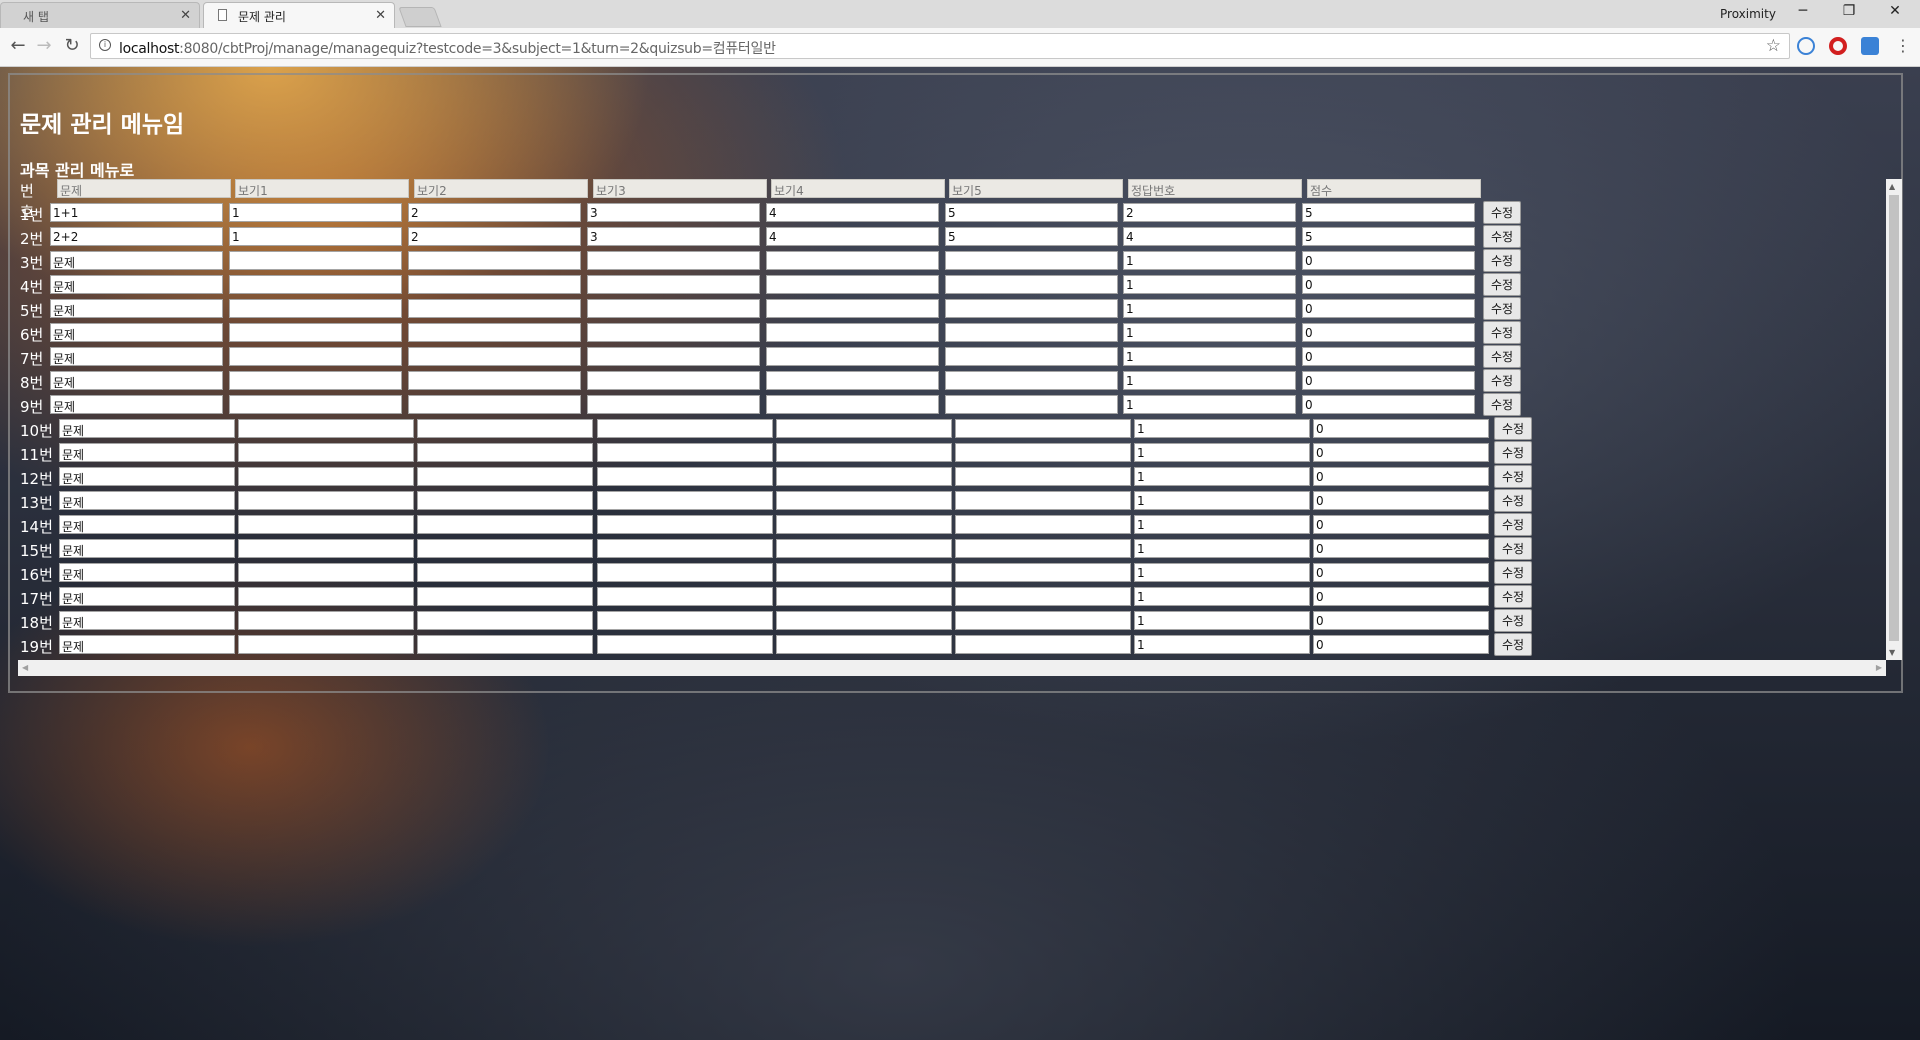  What do you see at coordinates (1031, 212) in the screenshot?
I see `choice-5-input: 5` at bounding box center [1031, 212].